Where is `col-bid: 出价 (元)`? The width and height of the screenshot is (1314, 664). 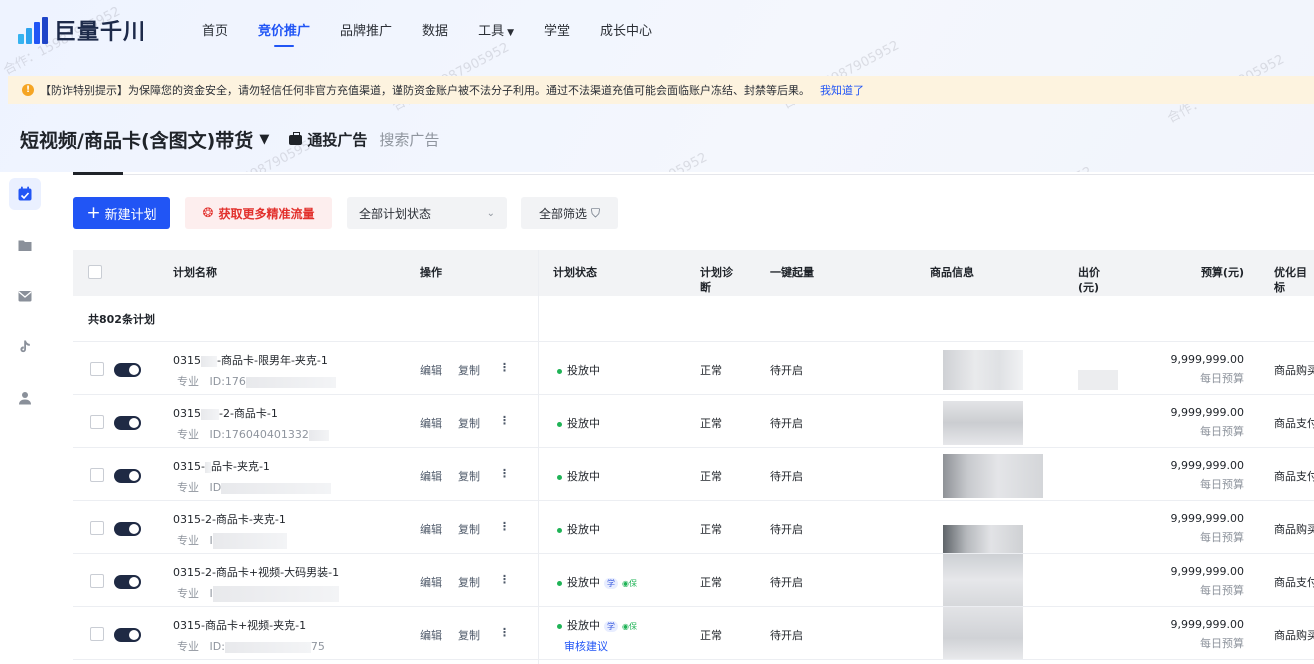
col-bid: 出价 (元) is located at coordinates (1089, 280).